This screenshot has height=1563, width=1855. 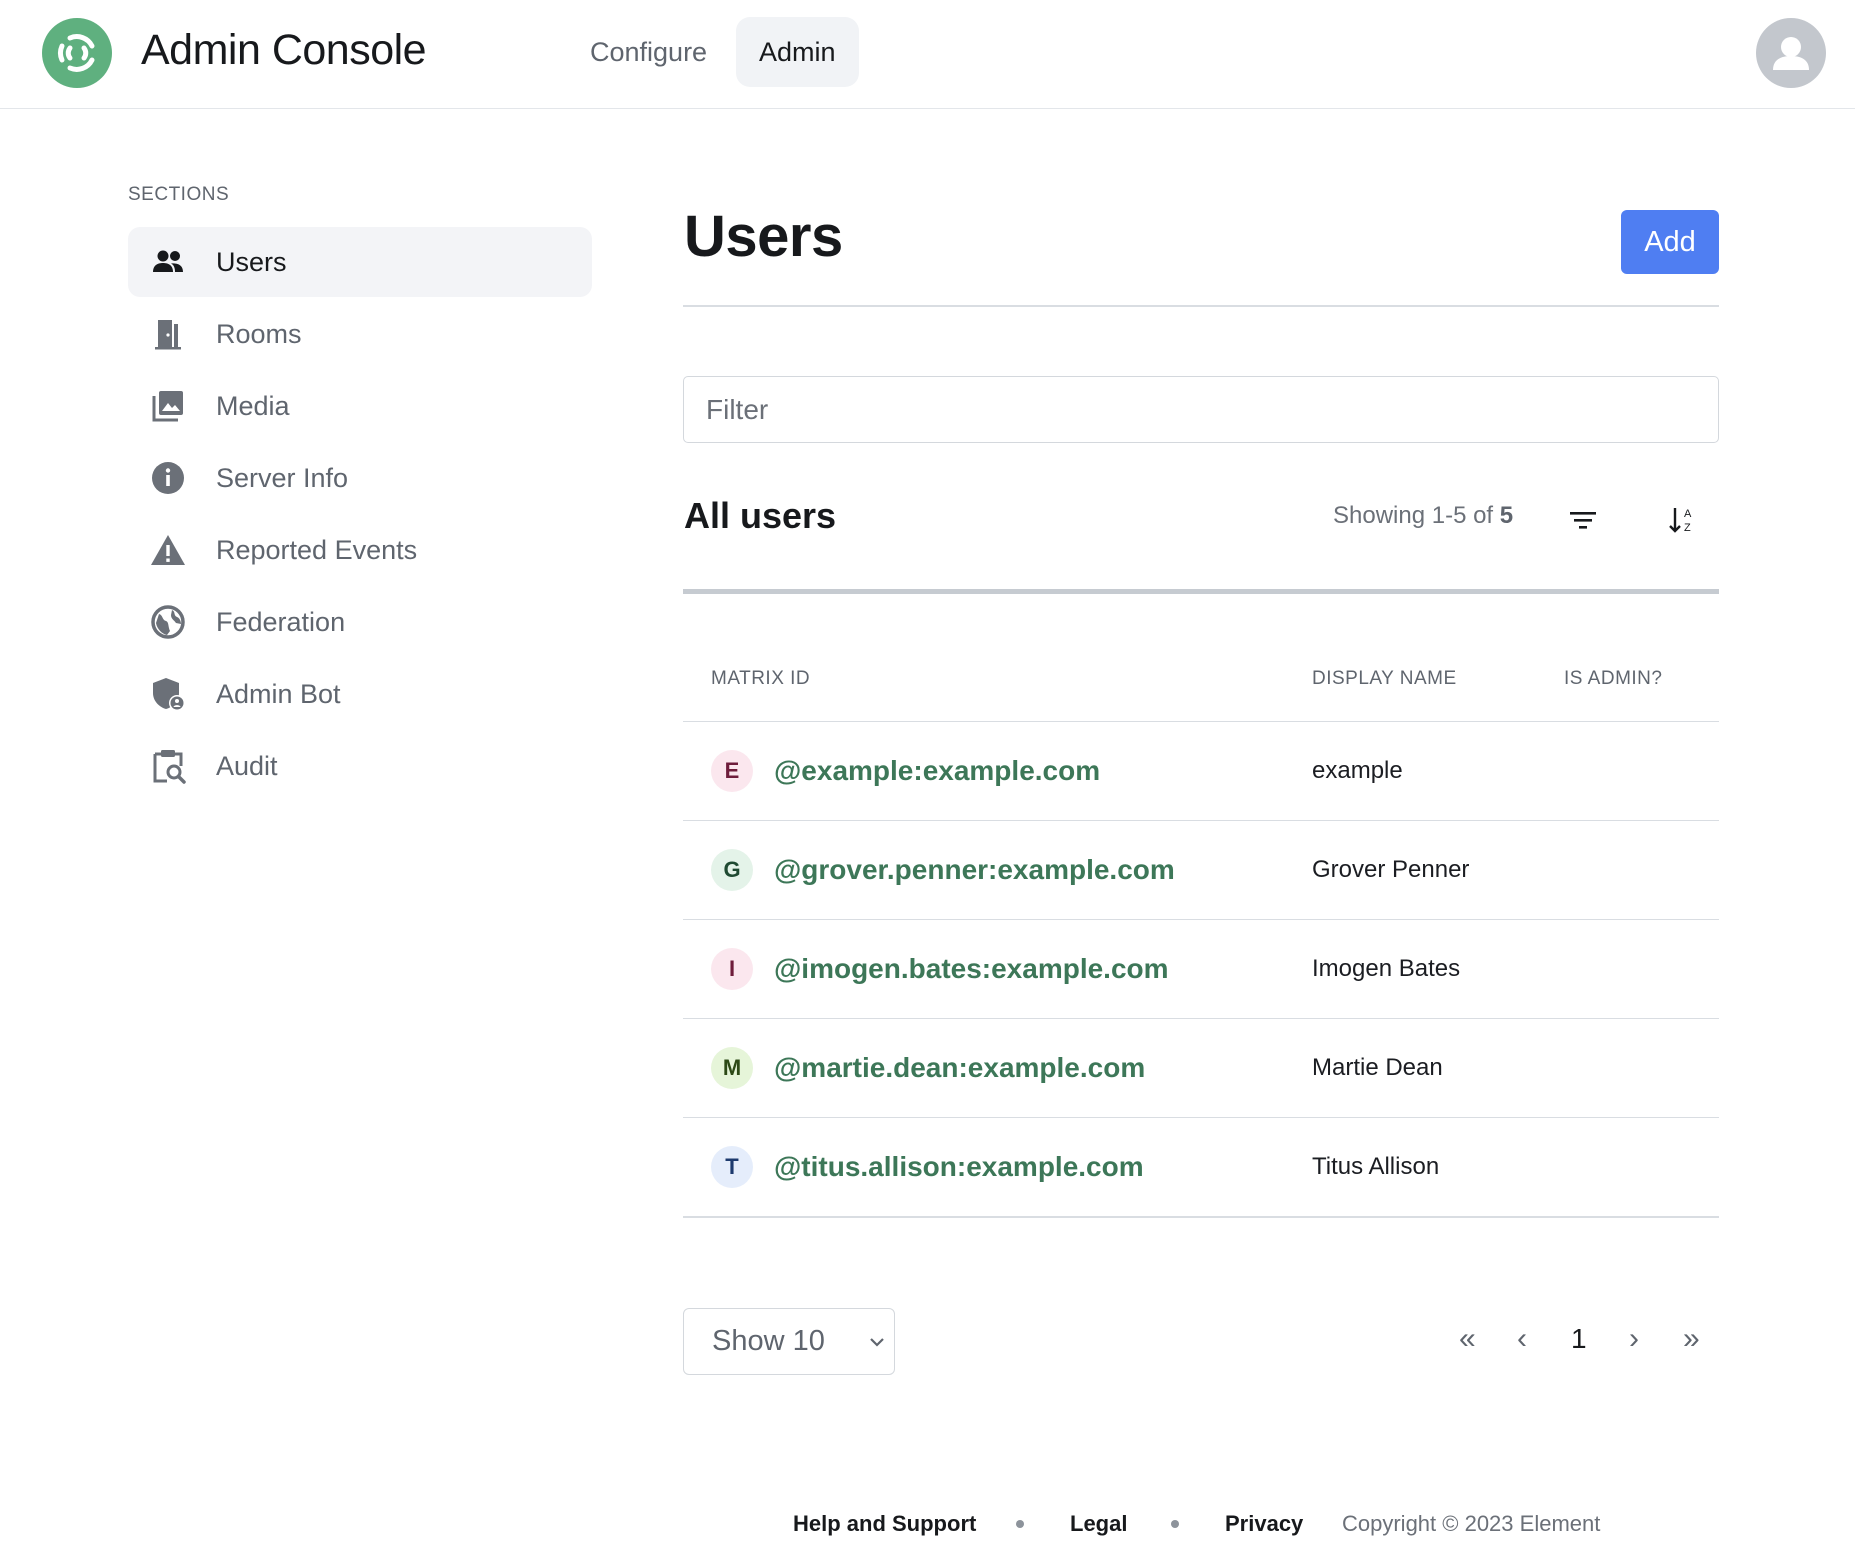 What do you see at coordinates (251, 262) in the screenshot?
I see `sidebar-item-label: Users` at bounding box center [251, 262].